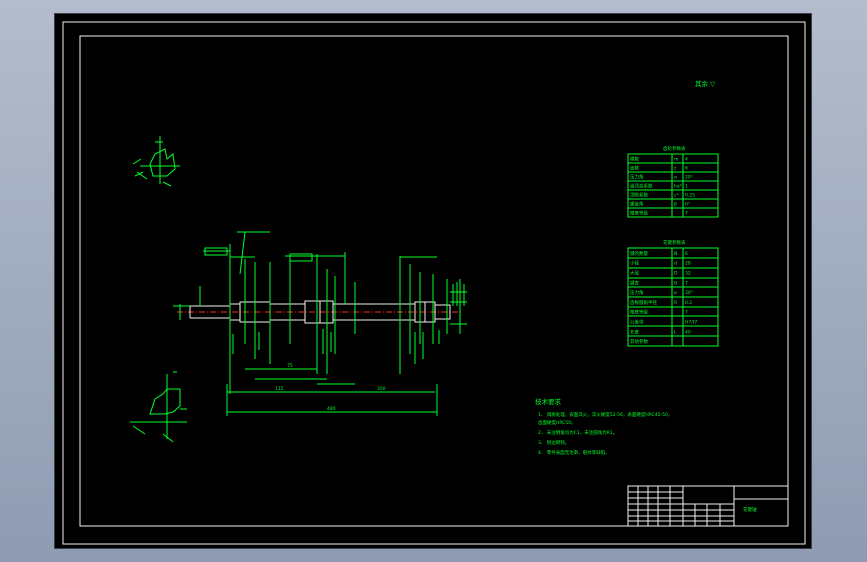  I want to click on parameter_table_2-cell: 大径, so click(634, 272).